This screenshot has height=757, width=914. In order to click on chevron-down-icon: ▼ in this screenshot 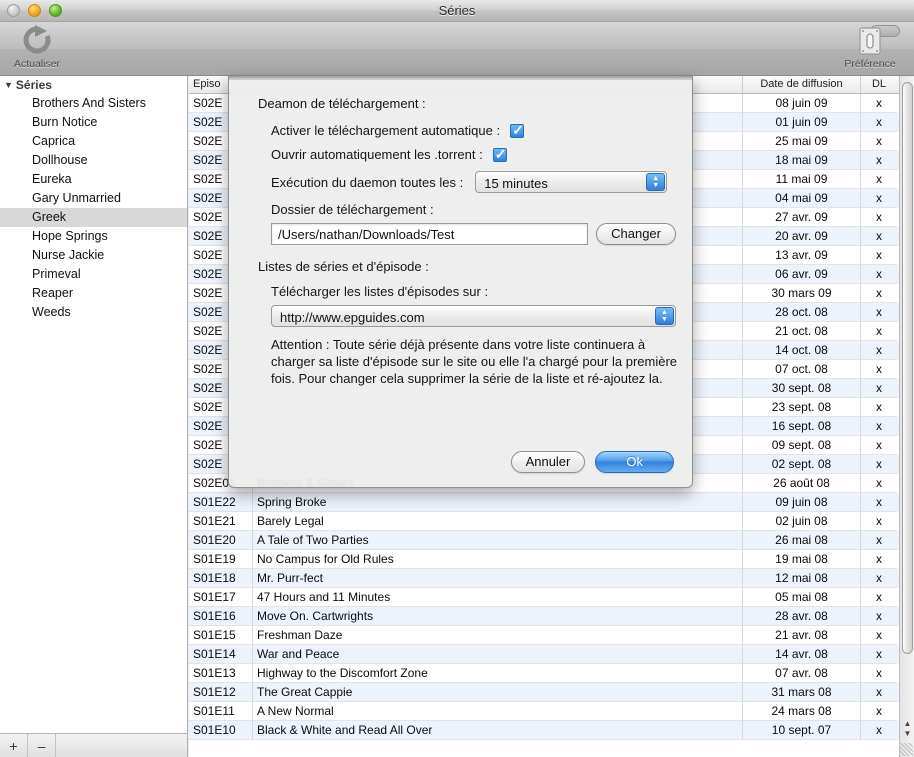, I will do `click(8, 85)`.